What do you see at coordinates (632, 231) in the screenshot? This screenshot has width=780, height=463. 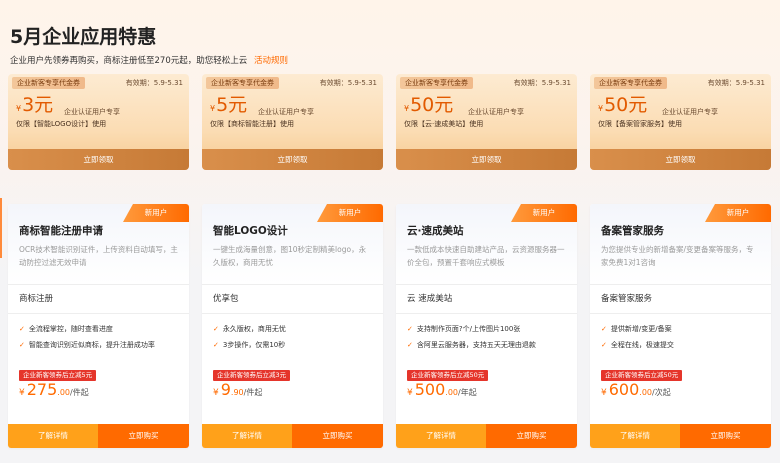 I see `product-title: 备案管家服务` at bounding box center [632, 231].